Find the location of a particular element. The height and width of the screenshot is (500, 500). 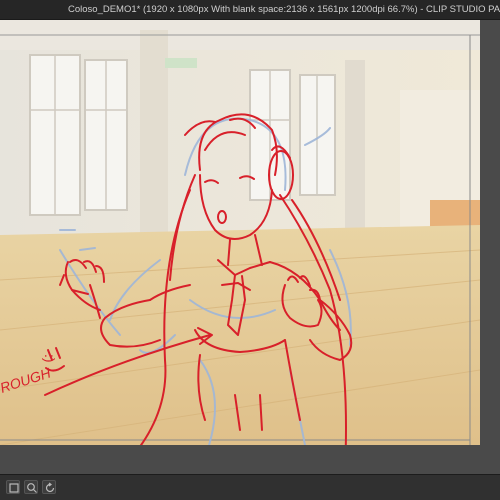

zoom-icon is located at coordinates (31, 487).